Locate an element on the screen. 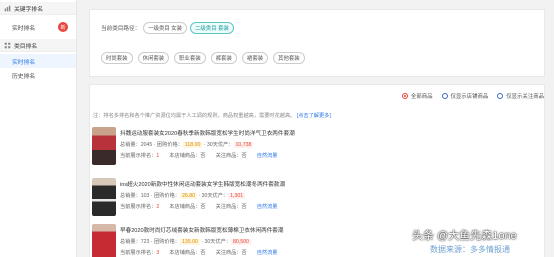 The width and height of the screenshot is (554, 257). product-stats: 总销量：103 · 团购价格： 26.80 · 30天优产： 1,301 is located at coordinates (183, 196).